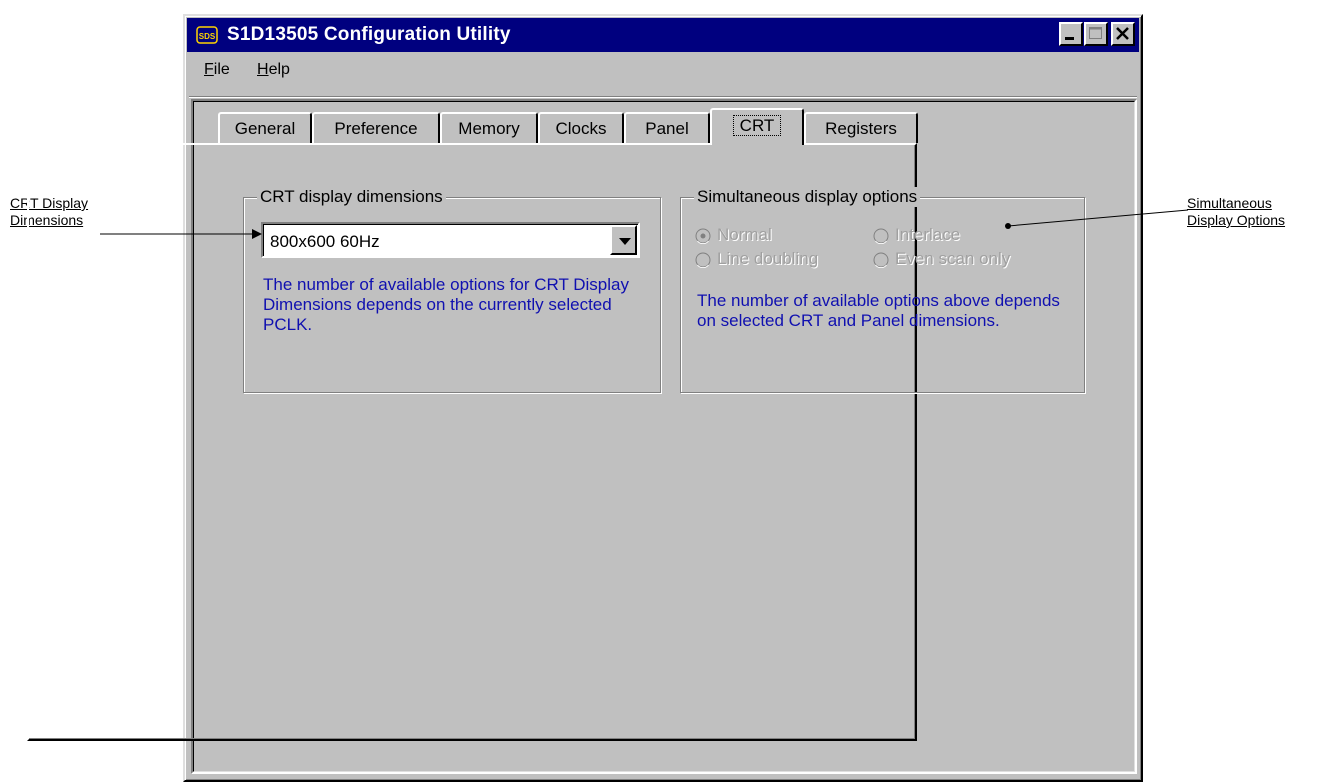 The width and height of the screenshot is (1317, 784). What do you see at coordinates (861, 127) in the screenshot?
I see `tab-registers: Registers` at bounding box center [861, 127].